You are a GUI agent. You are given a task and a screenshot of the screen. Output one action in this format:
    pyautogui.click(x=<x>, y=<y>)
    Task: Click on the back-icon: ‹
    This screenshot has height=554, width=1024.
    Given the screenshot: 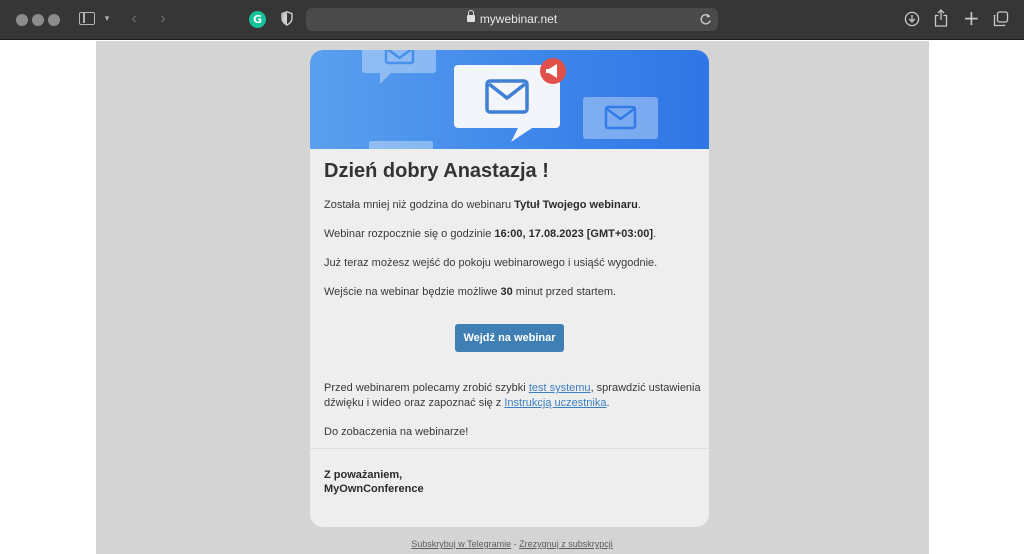 What is the action you would take?
    pyautogui.click(x=134, y=19)
    